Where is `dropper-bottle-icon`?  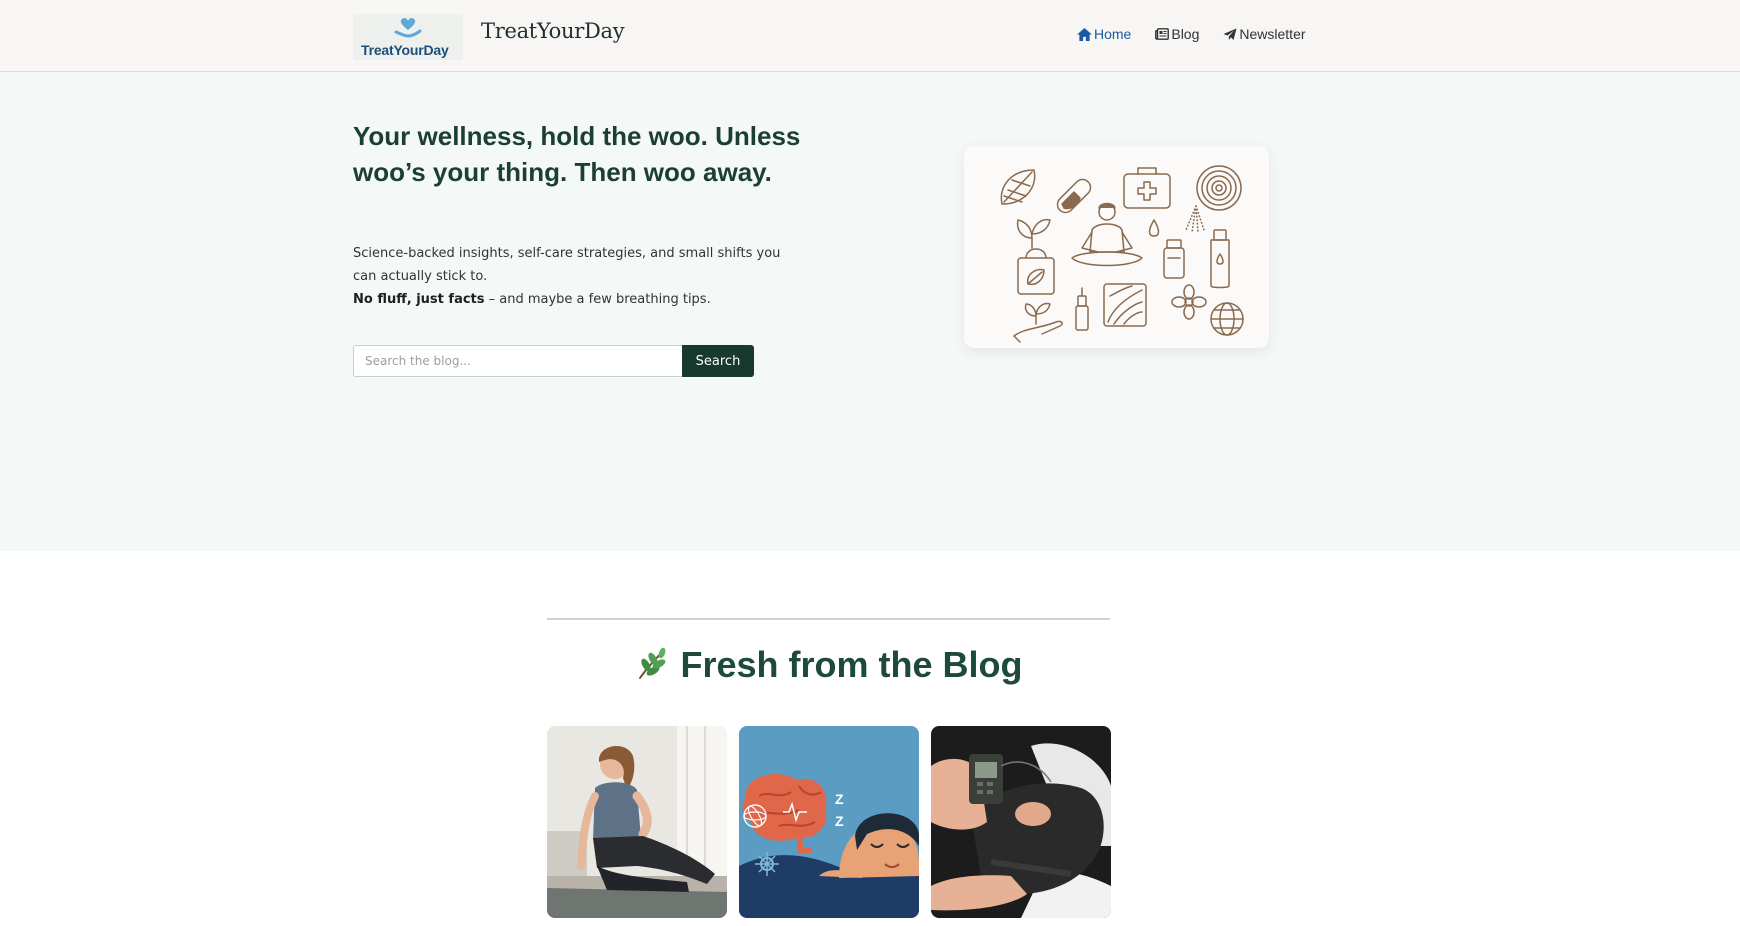 dropper-bottle-icon is located at coordinates (1220, 259).